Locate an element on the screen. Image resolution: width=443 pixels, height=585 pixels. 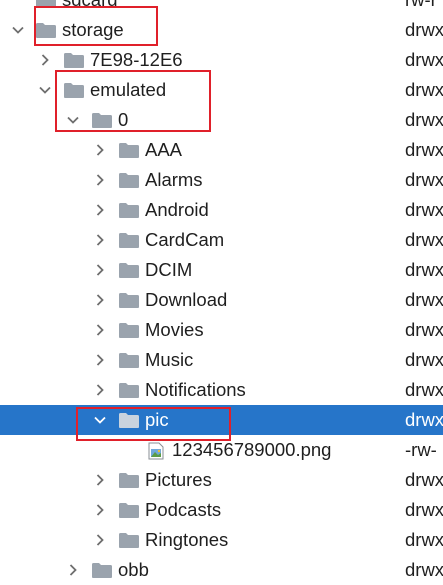
tree-row-podcasts: Podcasts drwx is located at coordinates (221, 510).